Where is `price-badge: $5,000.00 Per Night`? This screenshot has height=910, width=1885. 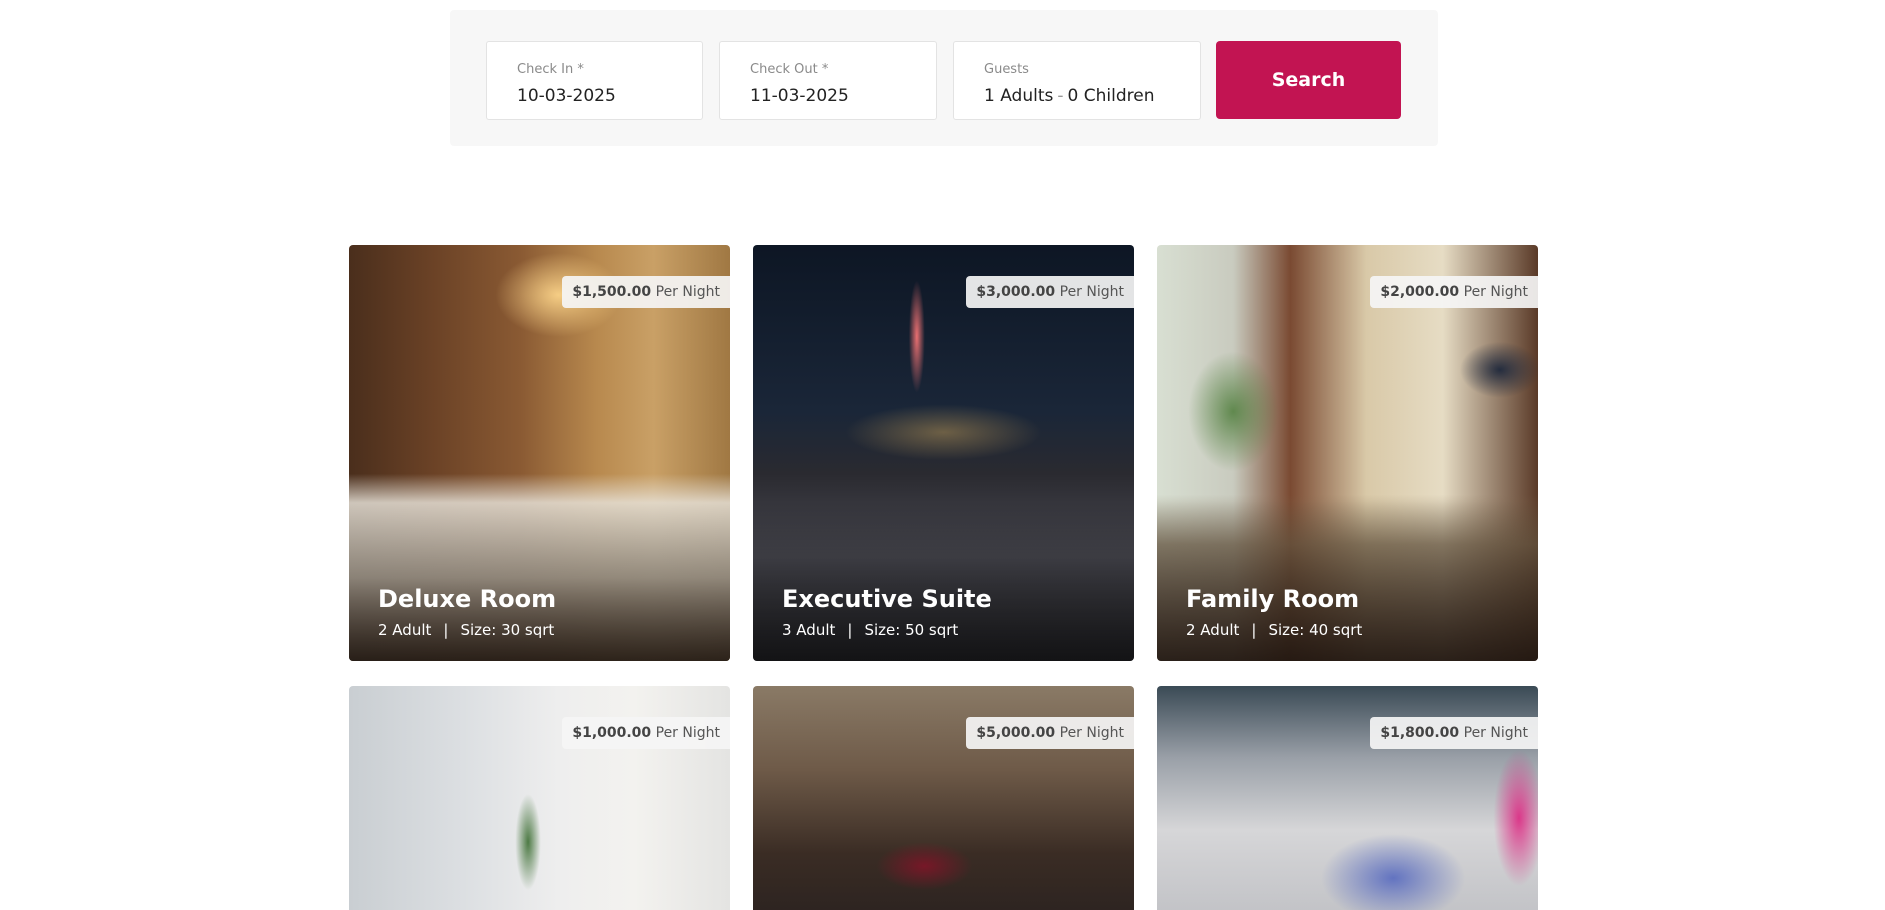
price-badge: $5,000.00 Per Night is located at coordinates (1050, 733).